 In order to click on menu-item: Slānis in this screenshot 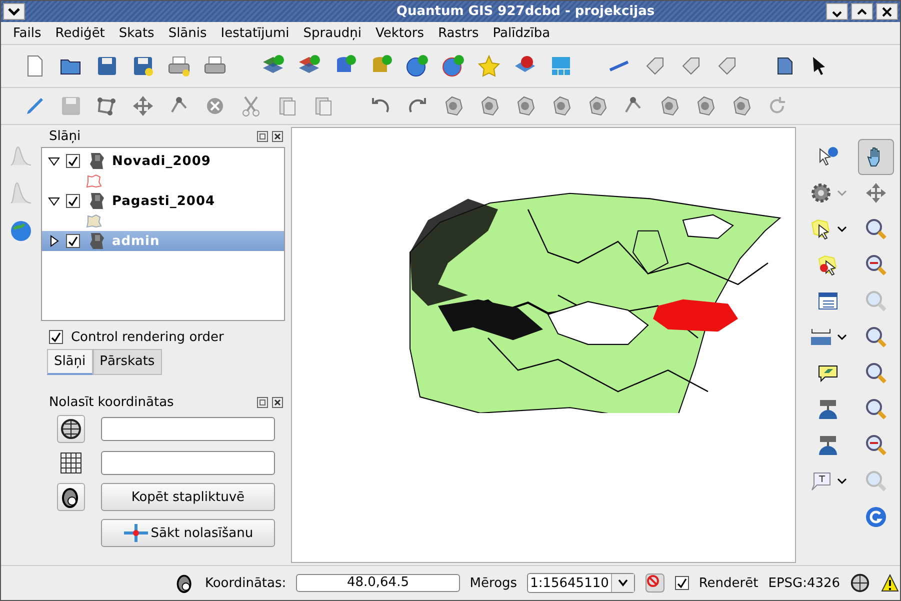, I will do `click(187, 33)`.